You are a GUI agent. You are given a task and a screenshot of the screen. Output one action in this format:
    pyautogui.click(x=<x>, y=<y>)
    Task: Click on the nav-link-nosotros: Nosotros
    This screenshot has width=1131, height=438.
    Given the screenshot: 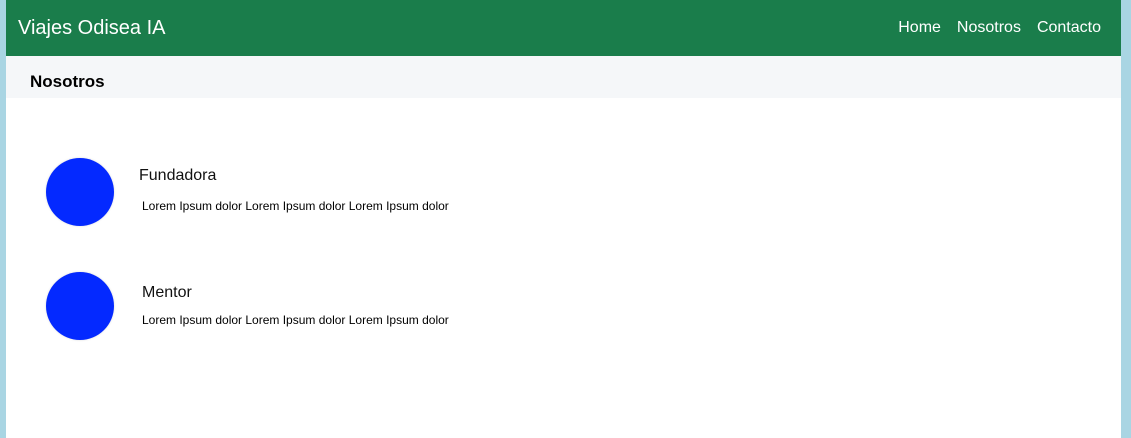 What is the action you would take?
    pyautogui.click(x=989, y=28)
    